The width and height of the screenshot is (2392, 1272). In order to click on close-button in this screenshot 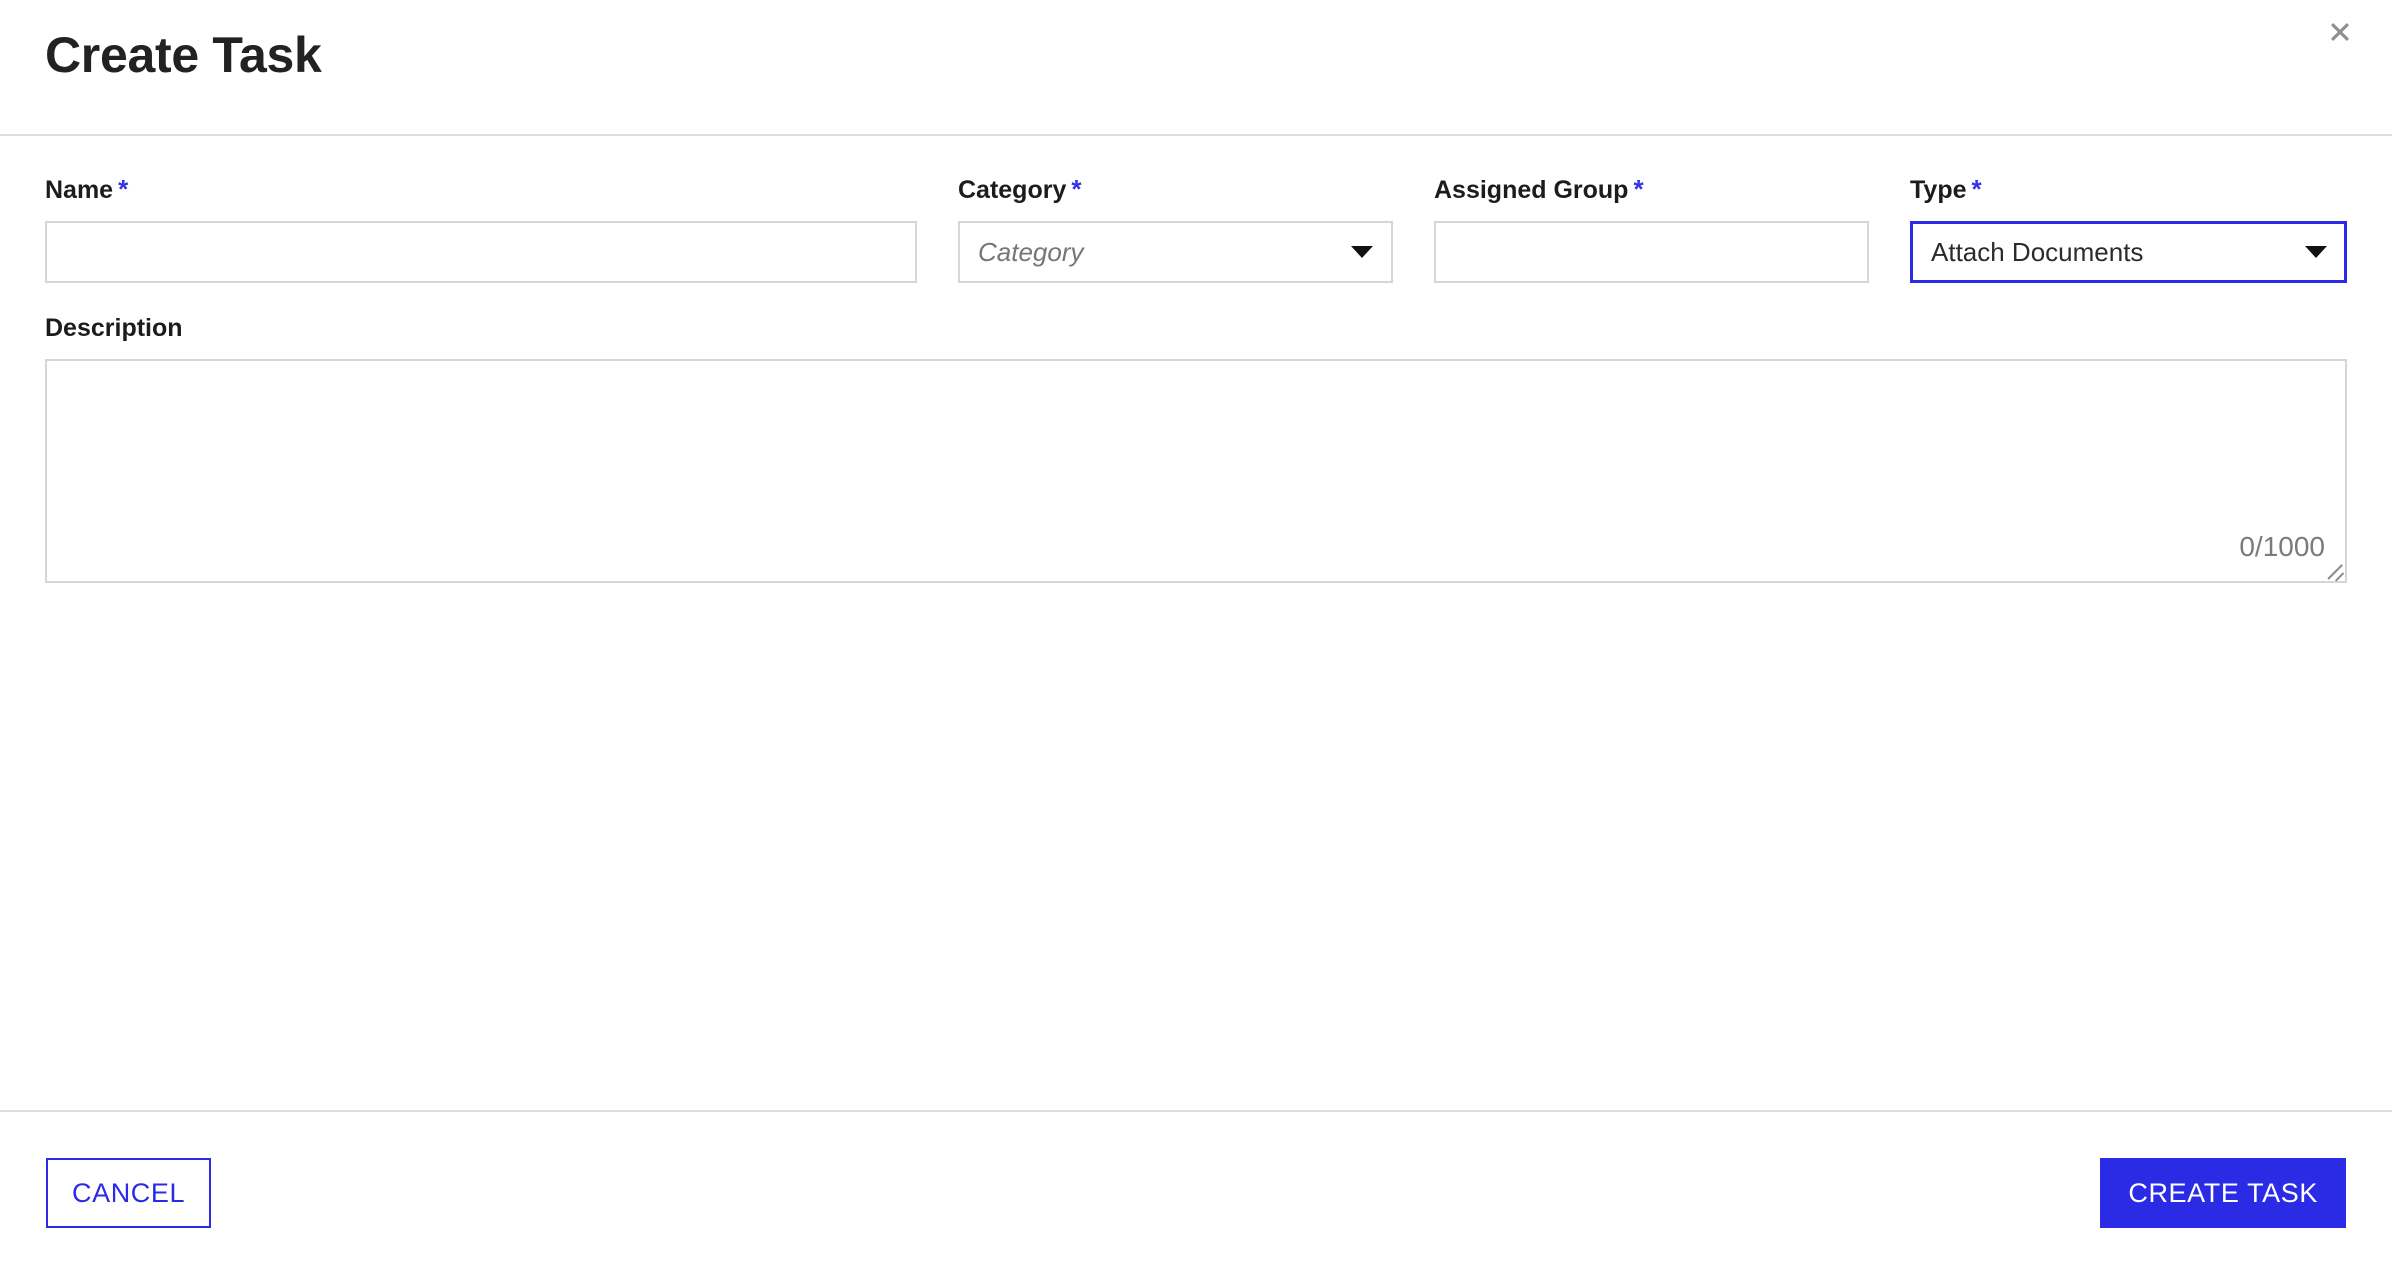, I will do `click(2340, 32)`.